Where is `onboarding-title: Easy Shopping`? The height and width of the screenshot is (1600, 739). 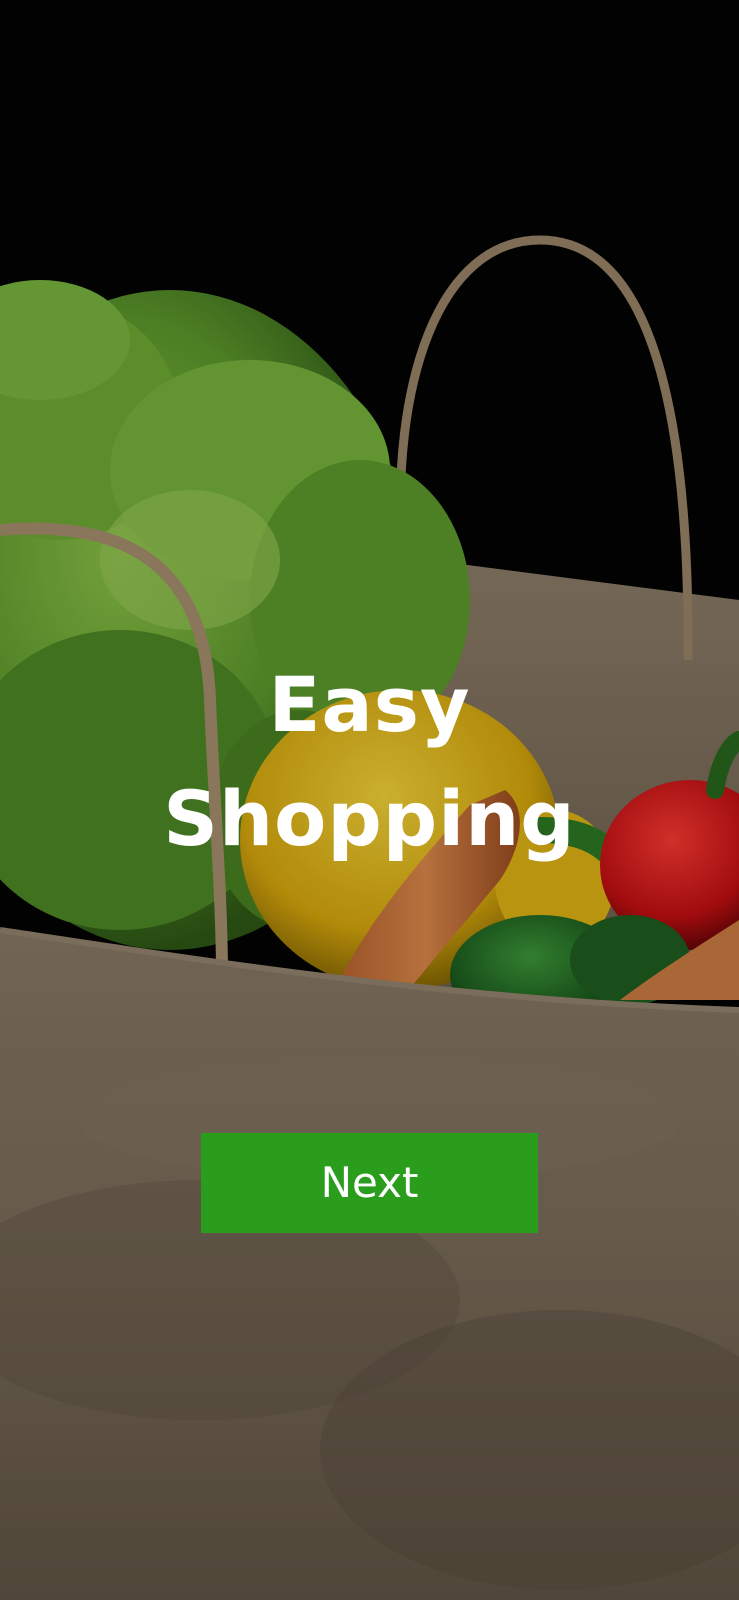 onboarding-title: Easy Shopping is located at coordinates (369, 762).